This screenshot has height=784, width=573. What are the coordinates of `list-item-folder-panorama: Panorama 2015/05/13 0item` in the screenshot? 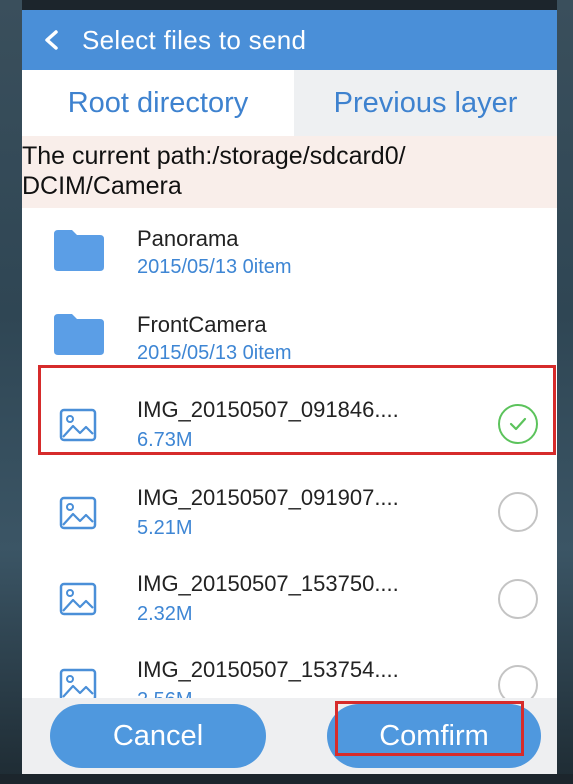 It's located at (289, 251).